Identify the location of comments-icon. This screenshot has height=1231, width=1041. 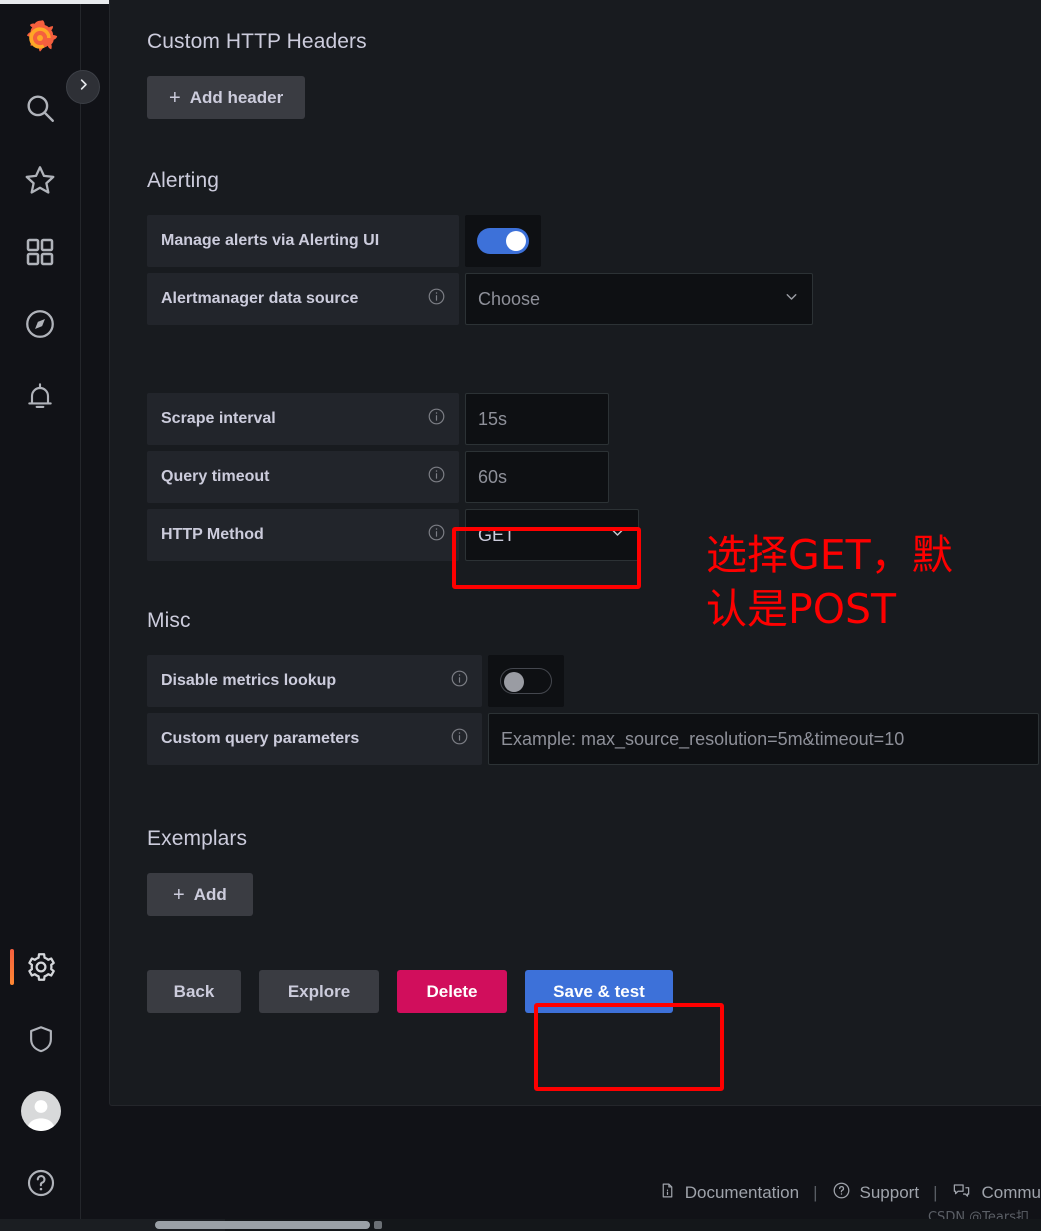
(961, 1193).